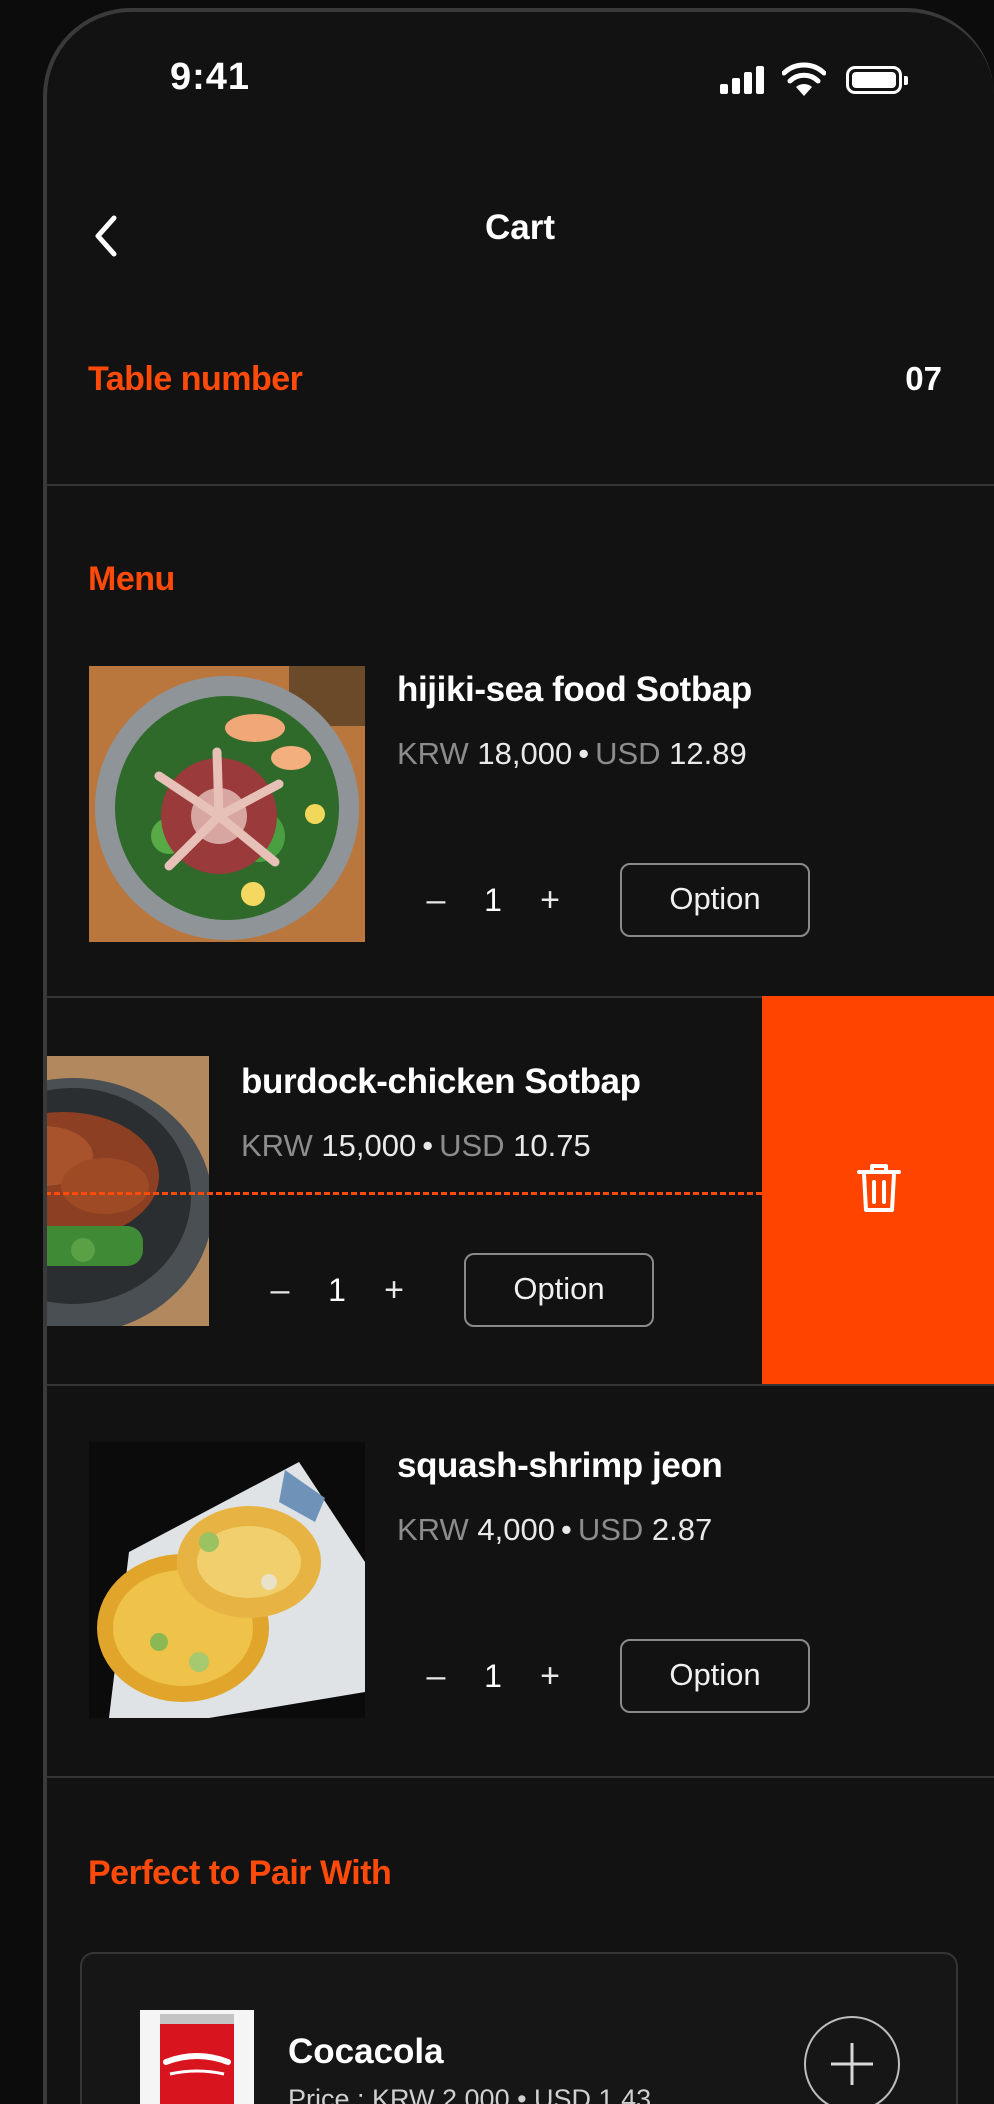 The width and height of the screenshot is (994, 2104). Describe the element at coordinates (106, 236) in the screenshot. I see `chevron-left-icon` at that location.